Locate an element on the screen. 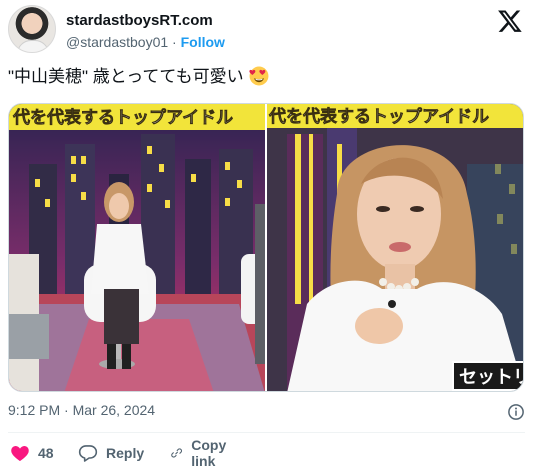 The width and height of the screenshot is (533, 470). like-count: 48 is located at coordinates (46, 453).